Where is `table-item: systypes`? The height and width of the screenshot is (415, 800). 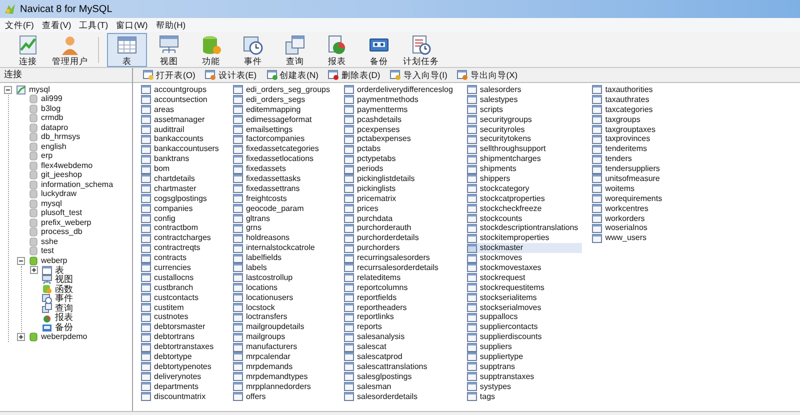
table-item: systypes is located at coordinates (524, 387).